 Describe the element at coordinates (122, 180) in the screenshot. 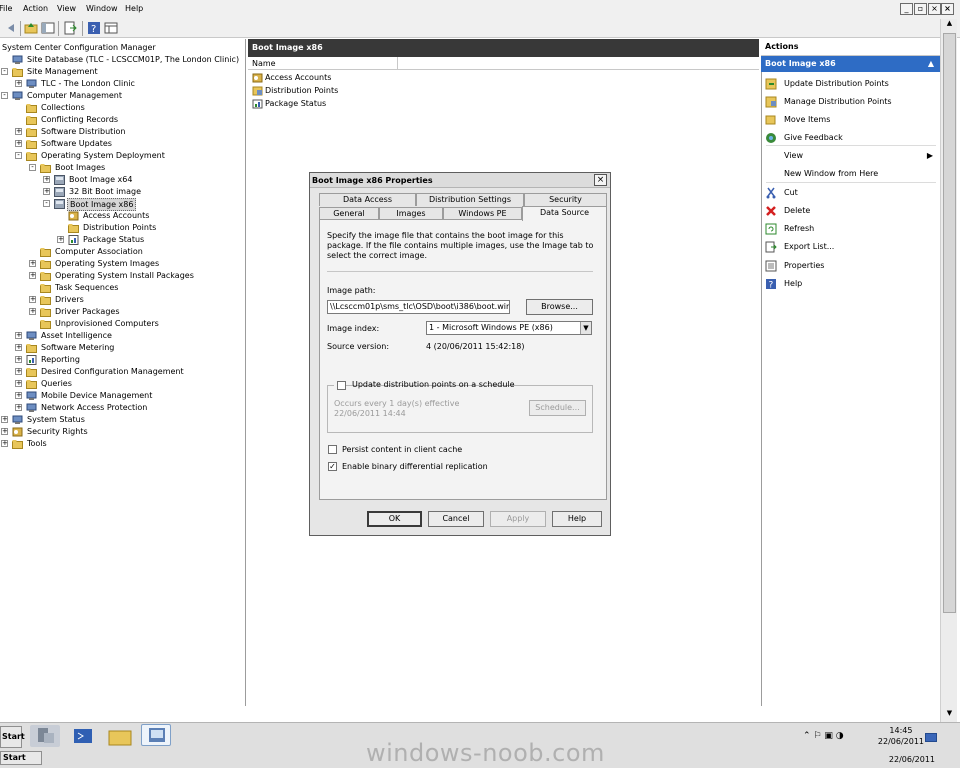

I see `tree-item: + Boot Image x64` at that location.